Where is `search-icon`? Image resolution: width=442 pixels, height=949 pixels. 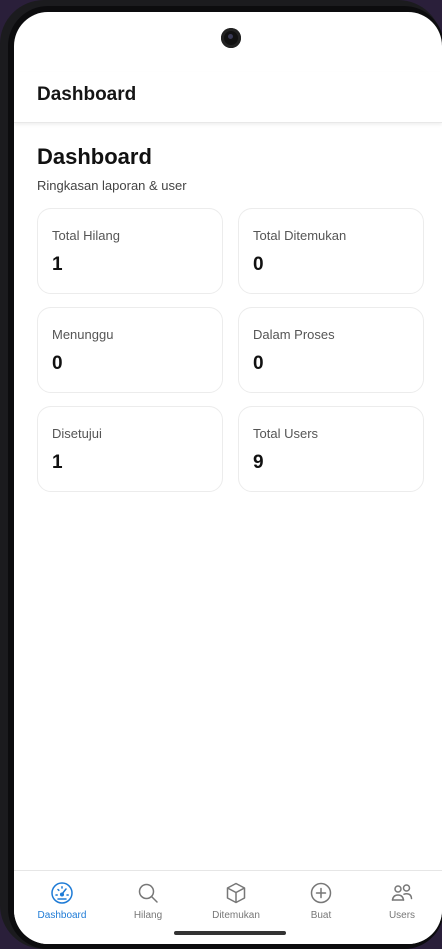
search-icon is located at coordinates (148, 893).